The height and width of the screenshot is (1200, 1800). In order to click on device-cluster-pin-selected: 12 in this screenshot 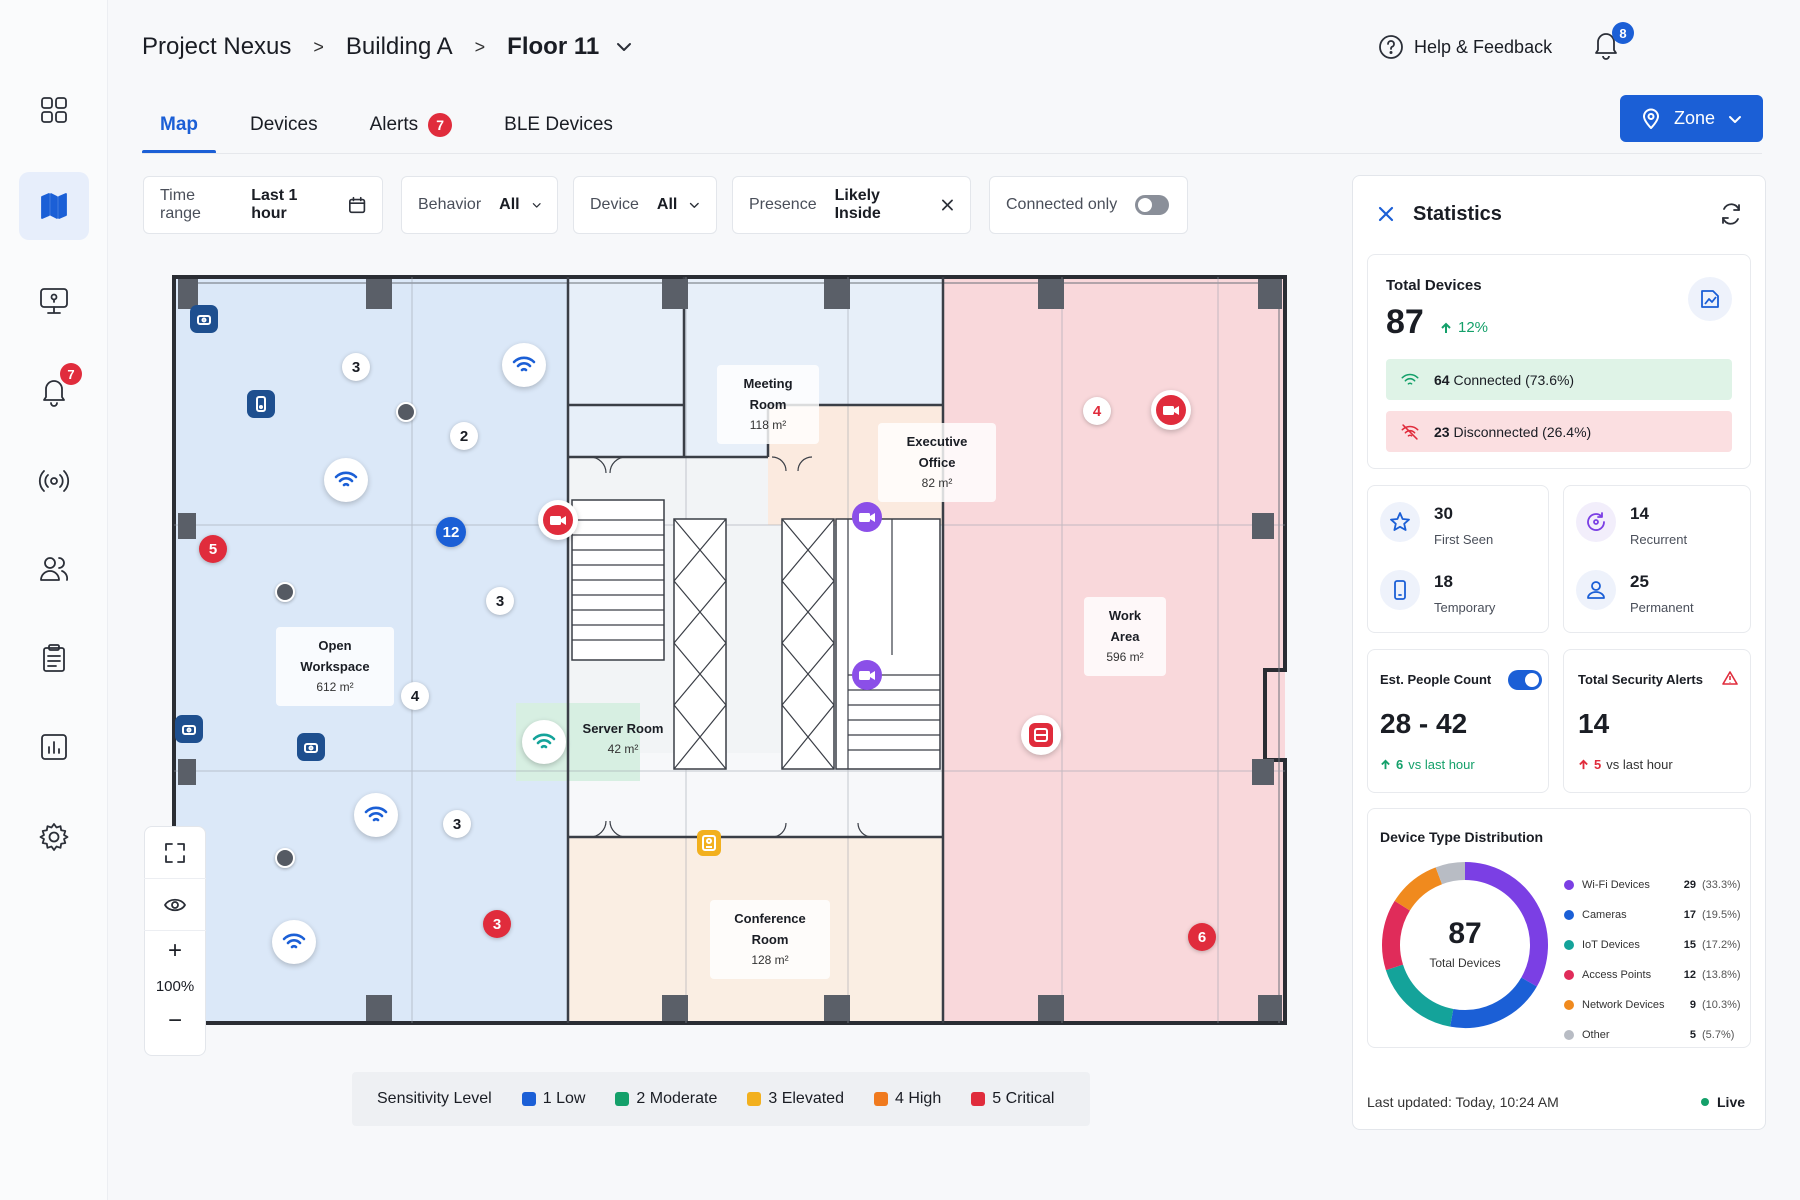, I will do `click(451, 532)`.